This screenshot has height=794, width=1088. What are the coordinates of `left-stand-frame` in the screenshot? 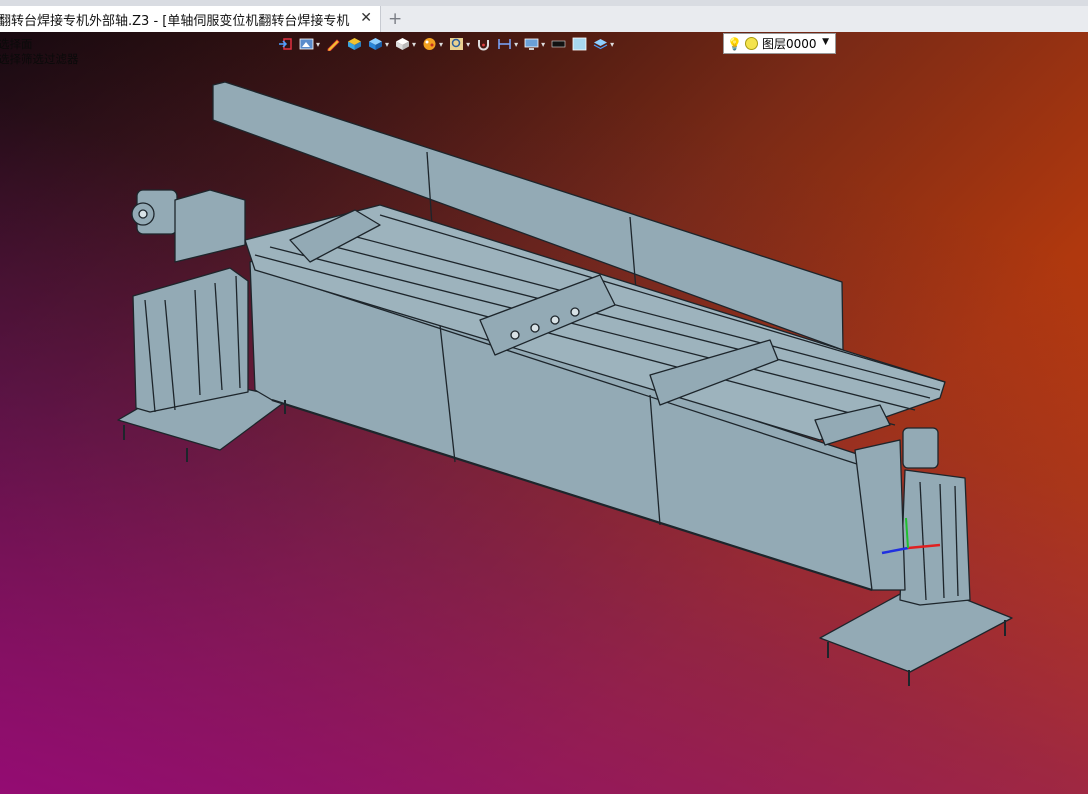 It's located at (190, 340).